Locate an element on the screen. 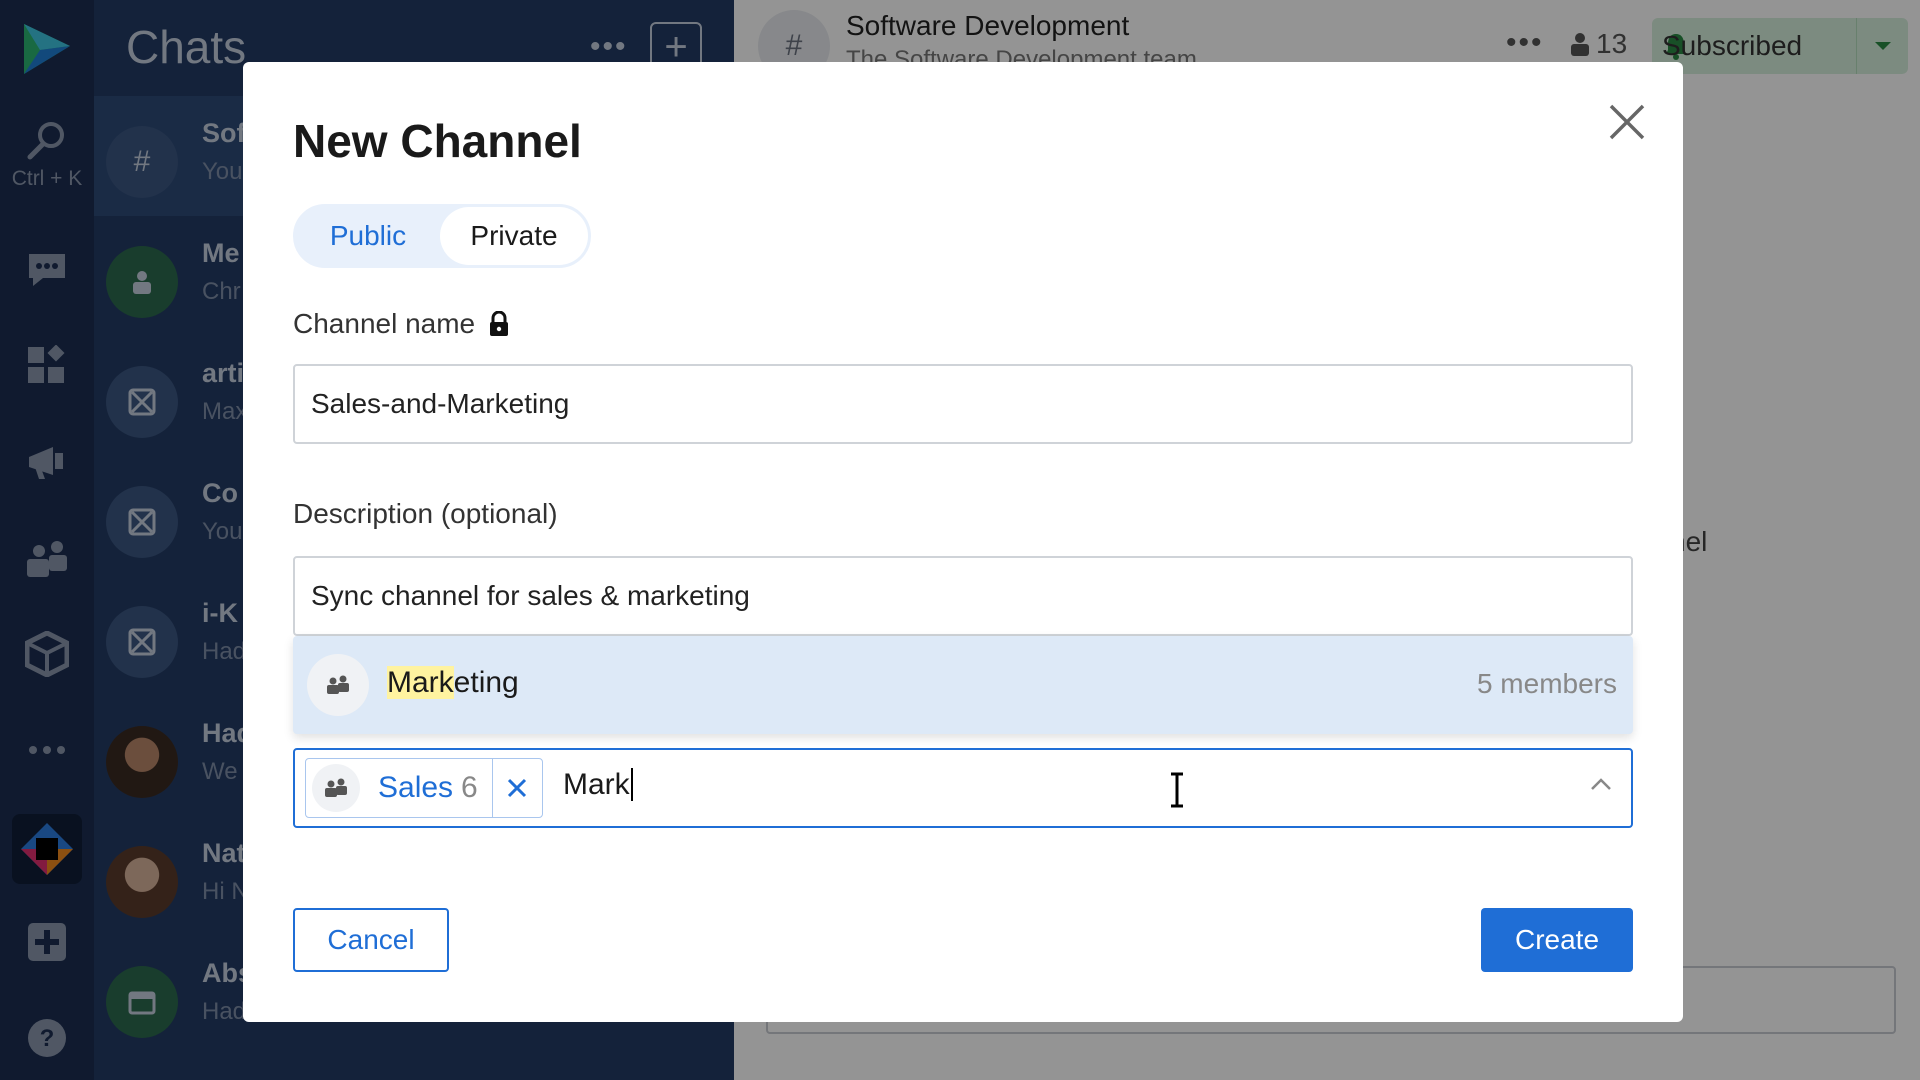  chip-count: 6 is located at coordinates (469, 787).